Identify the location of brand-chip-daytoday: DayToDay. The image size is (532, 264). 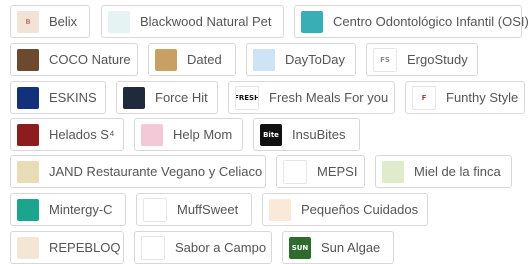
(301, 59).